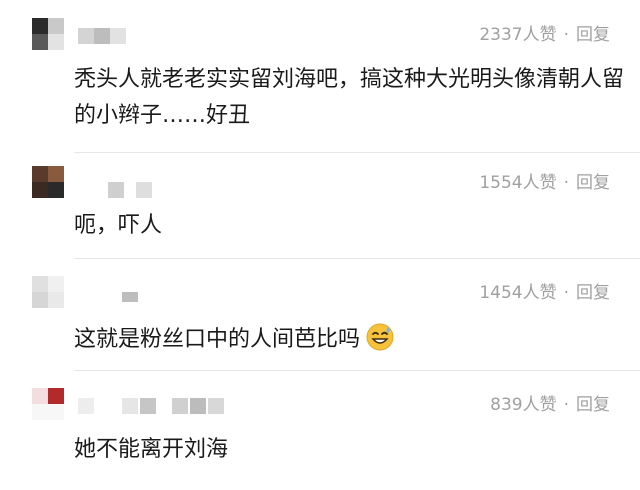  I want to click on comment-meta: 1454人赞 · 回复, so click(544, 290).